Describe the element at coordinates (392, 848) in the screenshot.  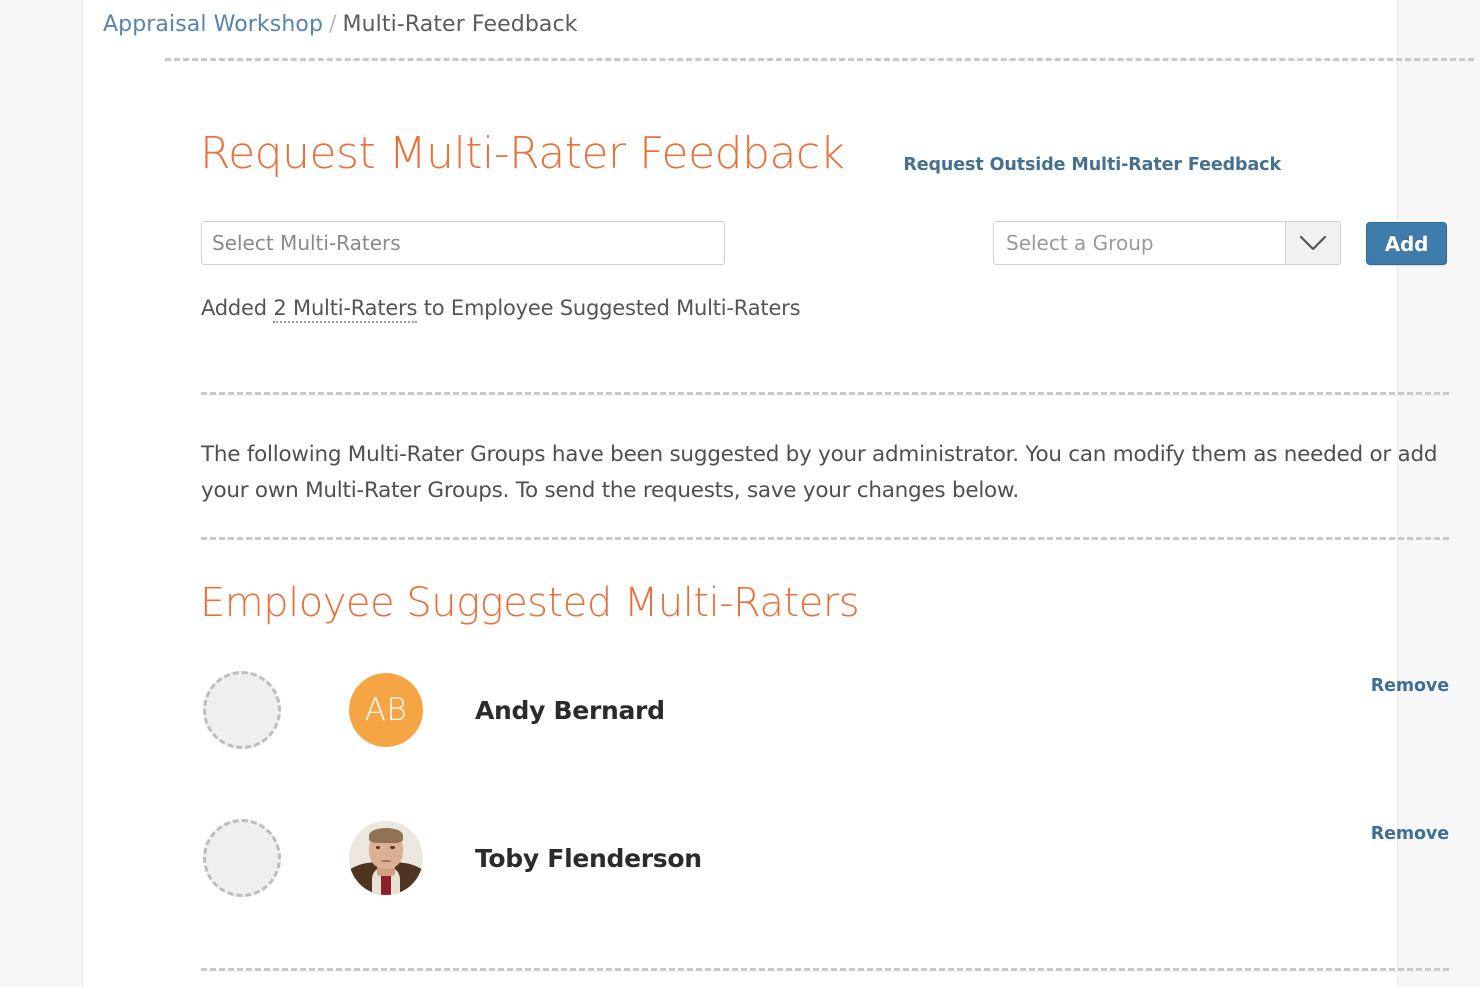
I see `avatar-photo-eye-right` at that location.